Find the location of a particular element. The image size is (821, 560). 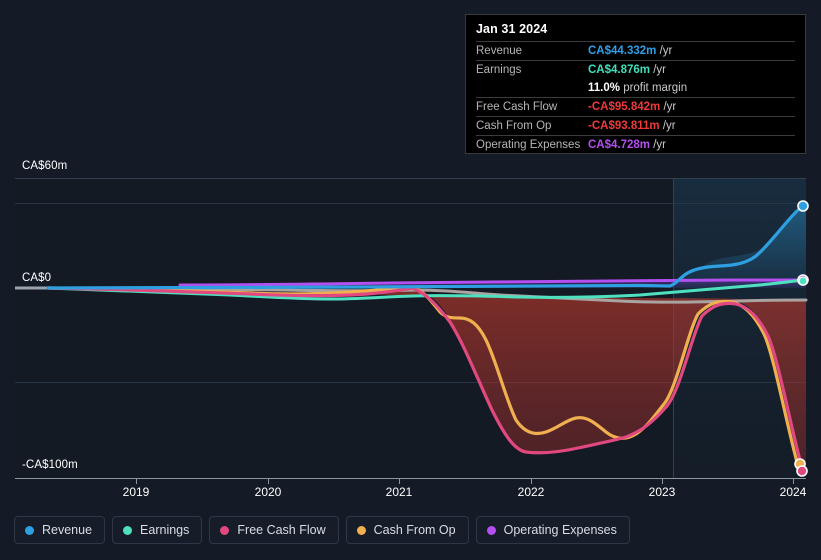

tooltip-row-operating-expenses: Operating Expenses CA$4.728m /yr is located at coordinates (635, 144).